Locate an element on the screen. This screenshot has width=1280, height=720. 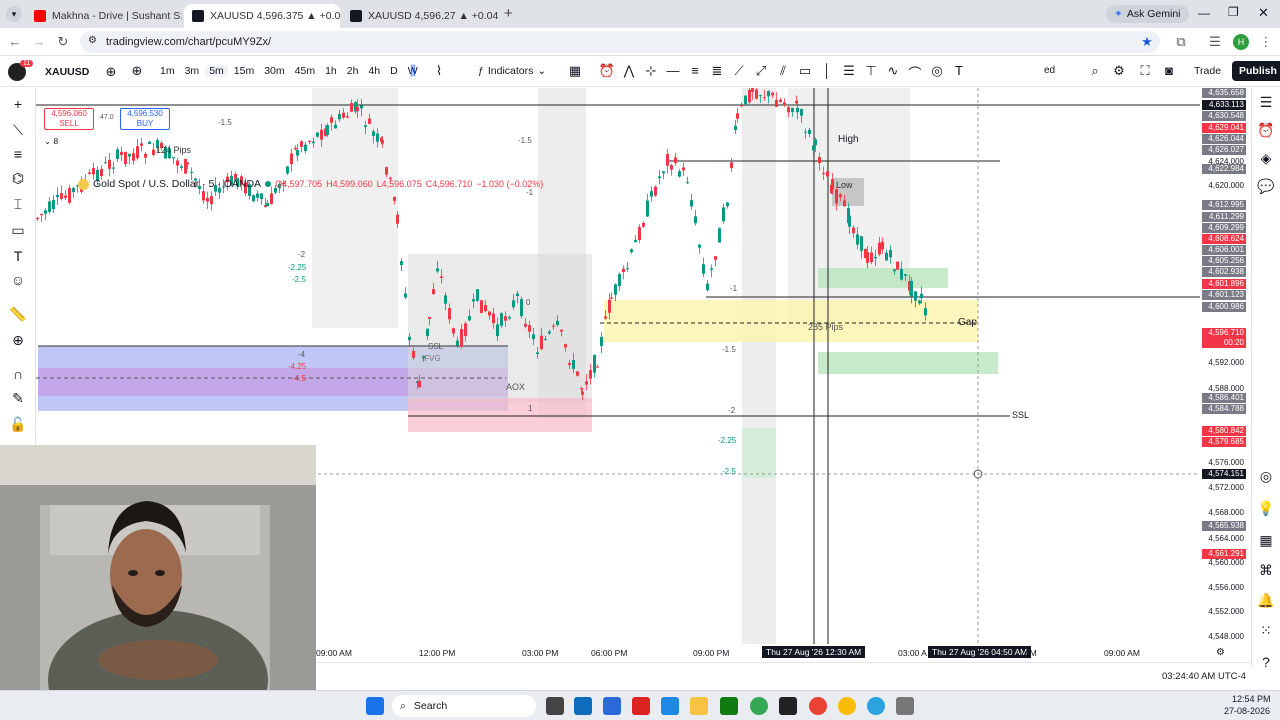
publish-button: Publish is located at coordinates (1256, 71).